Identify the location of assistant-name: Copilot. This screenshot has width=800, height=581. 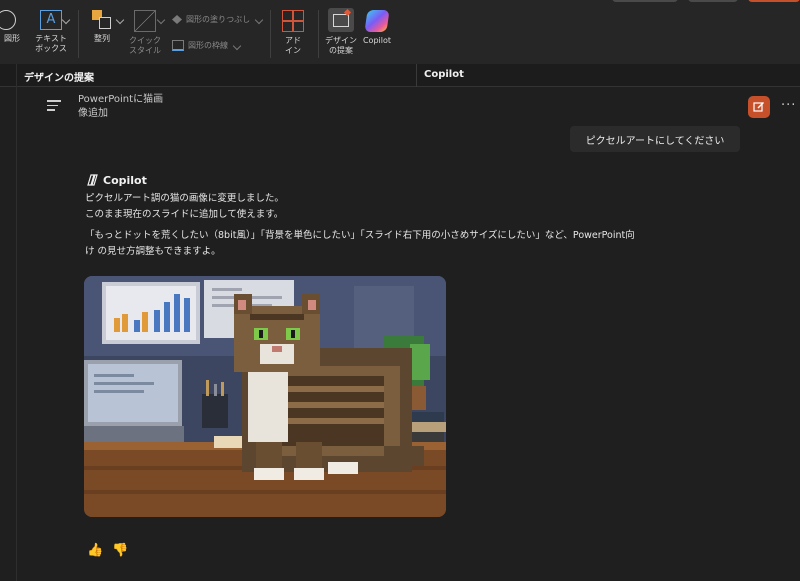
(125, 180).